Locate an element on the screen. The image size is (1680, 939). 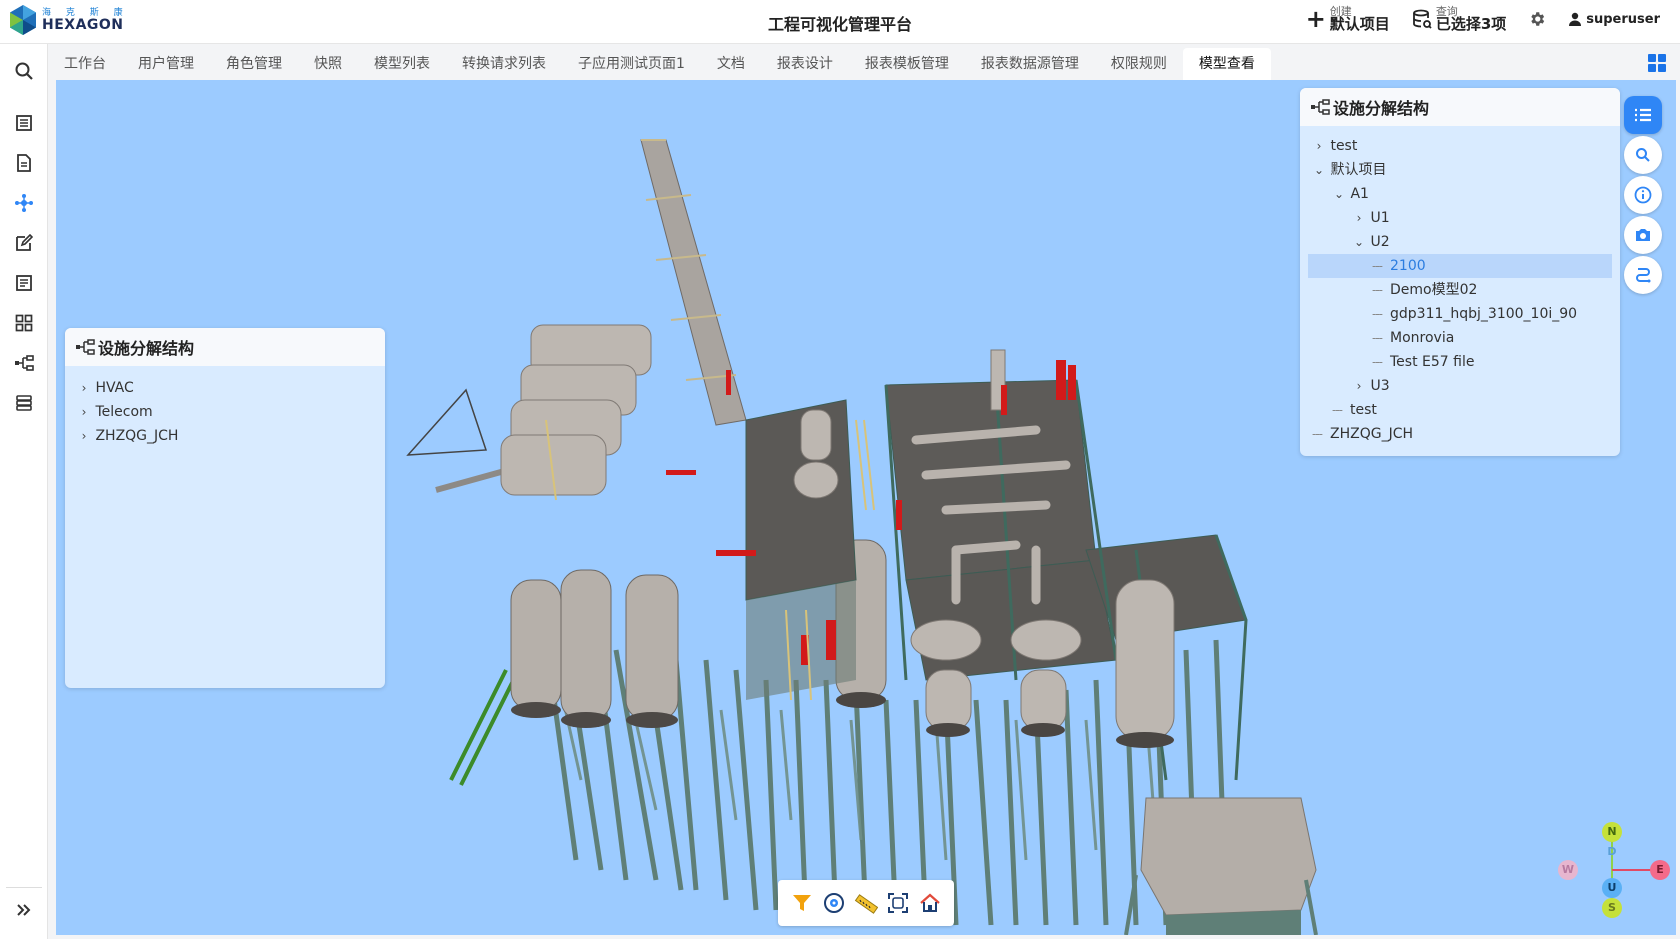
hexagon-logo: 海 克 斯 康 HEXAGON is located at coordinates (68, 20).